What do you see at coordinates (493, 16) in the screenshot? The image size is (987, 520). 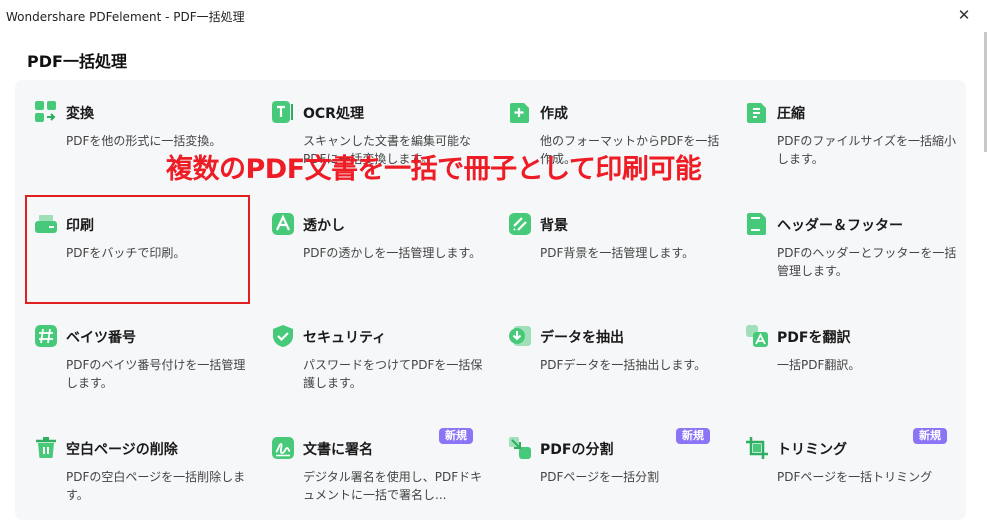 I see `title-bar: Wondershare PDFelement - PDF一括処理 ✕` at bounding box center [493, 16].